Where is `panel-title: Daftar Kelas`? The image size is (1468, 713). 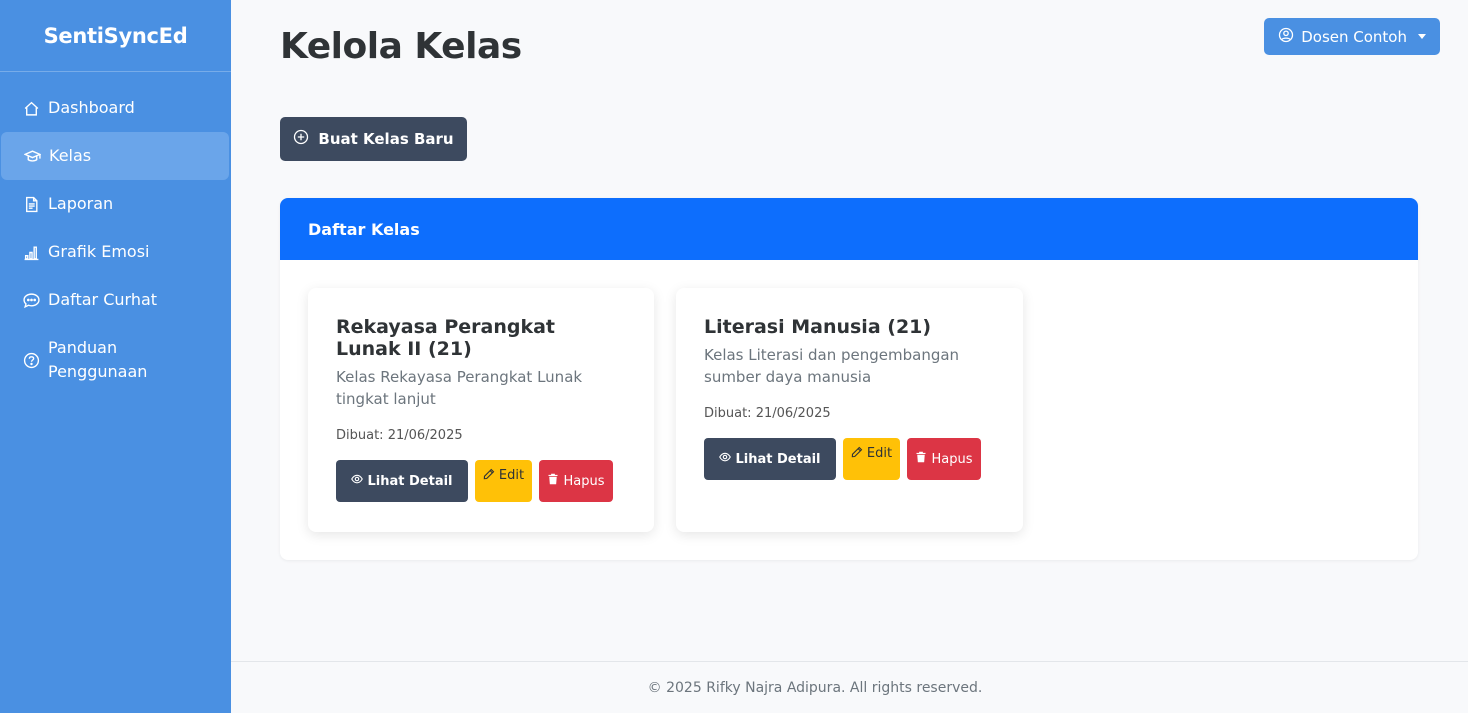 panel-title: Daftar Kelas is located at coordinates (849, 229).